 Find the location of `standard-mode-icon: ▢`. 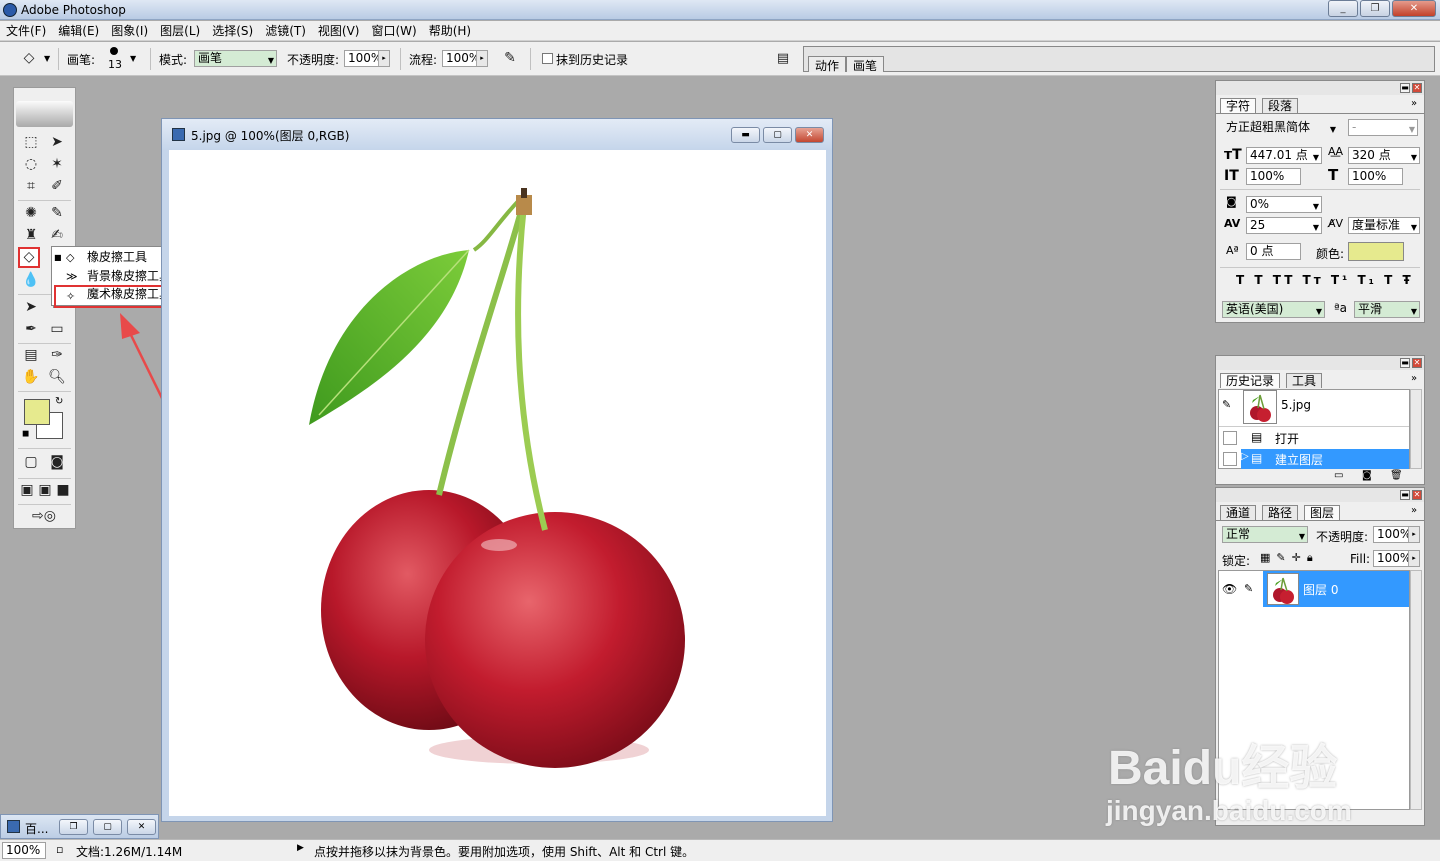

standard-mode-icon: ▢ is located at coordinates (31, 462).